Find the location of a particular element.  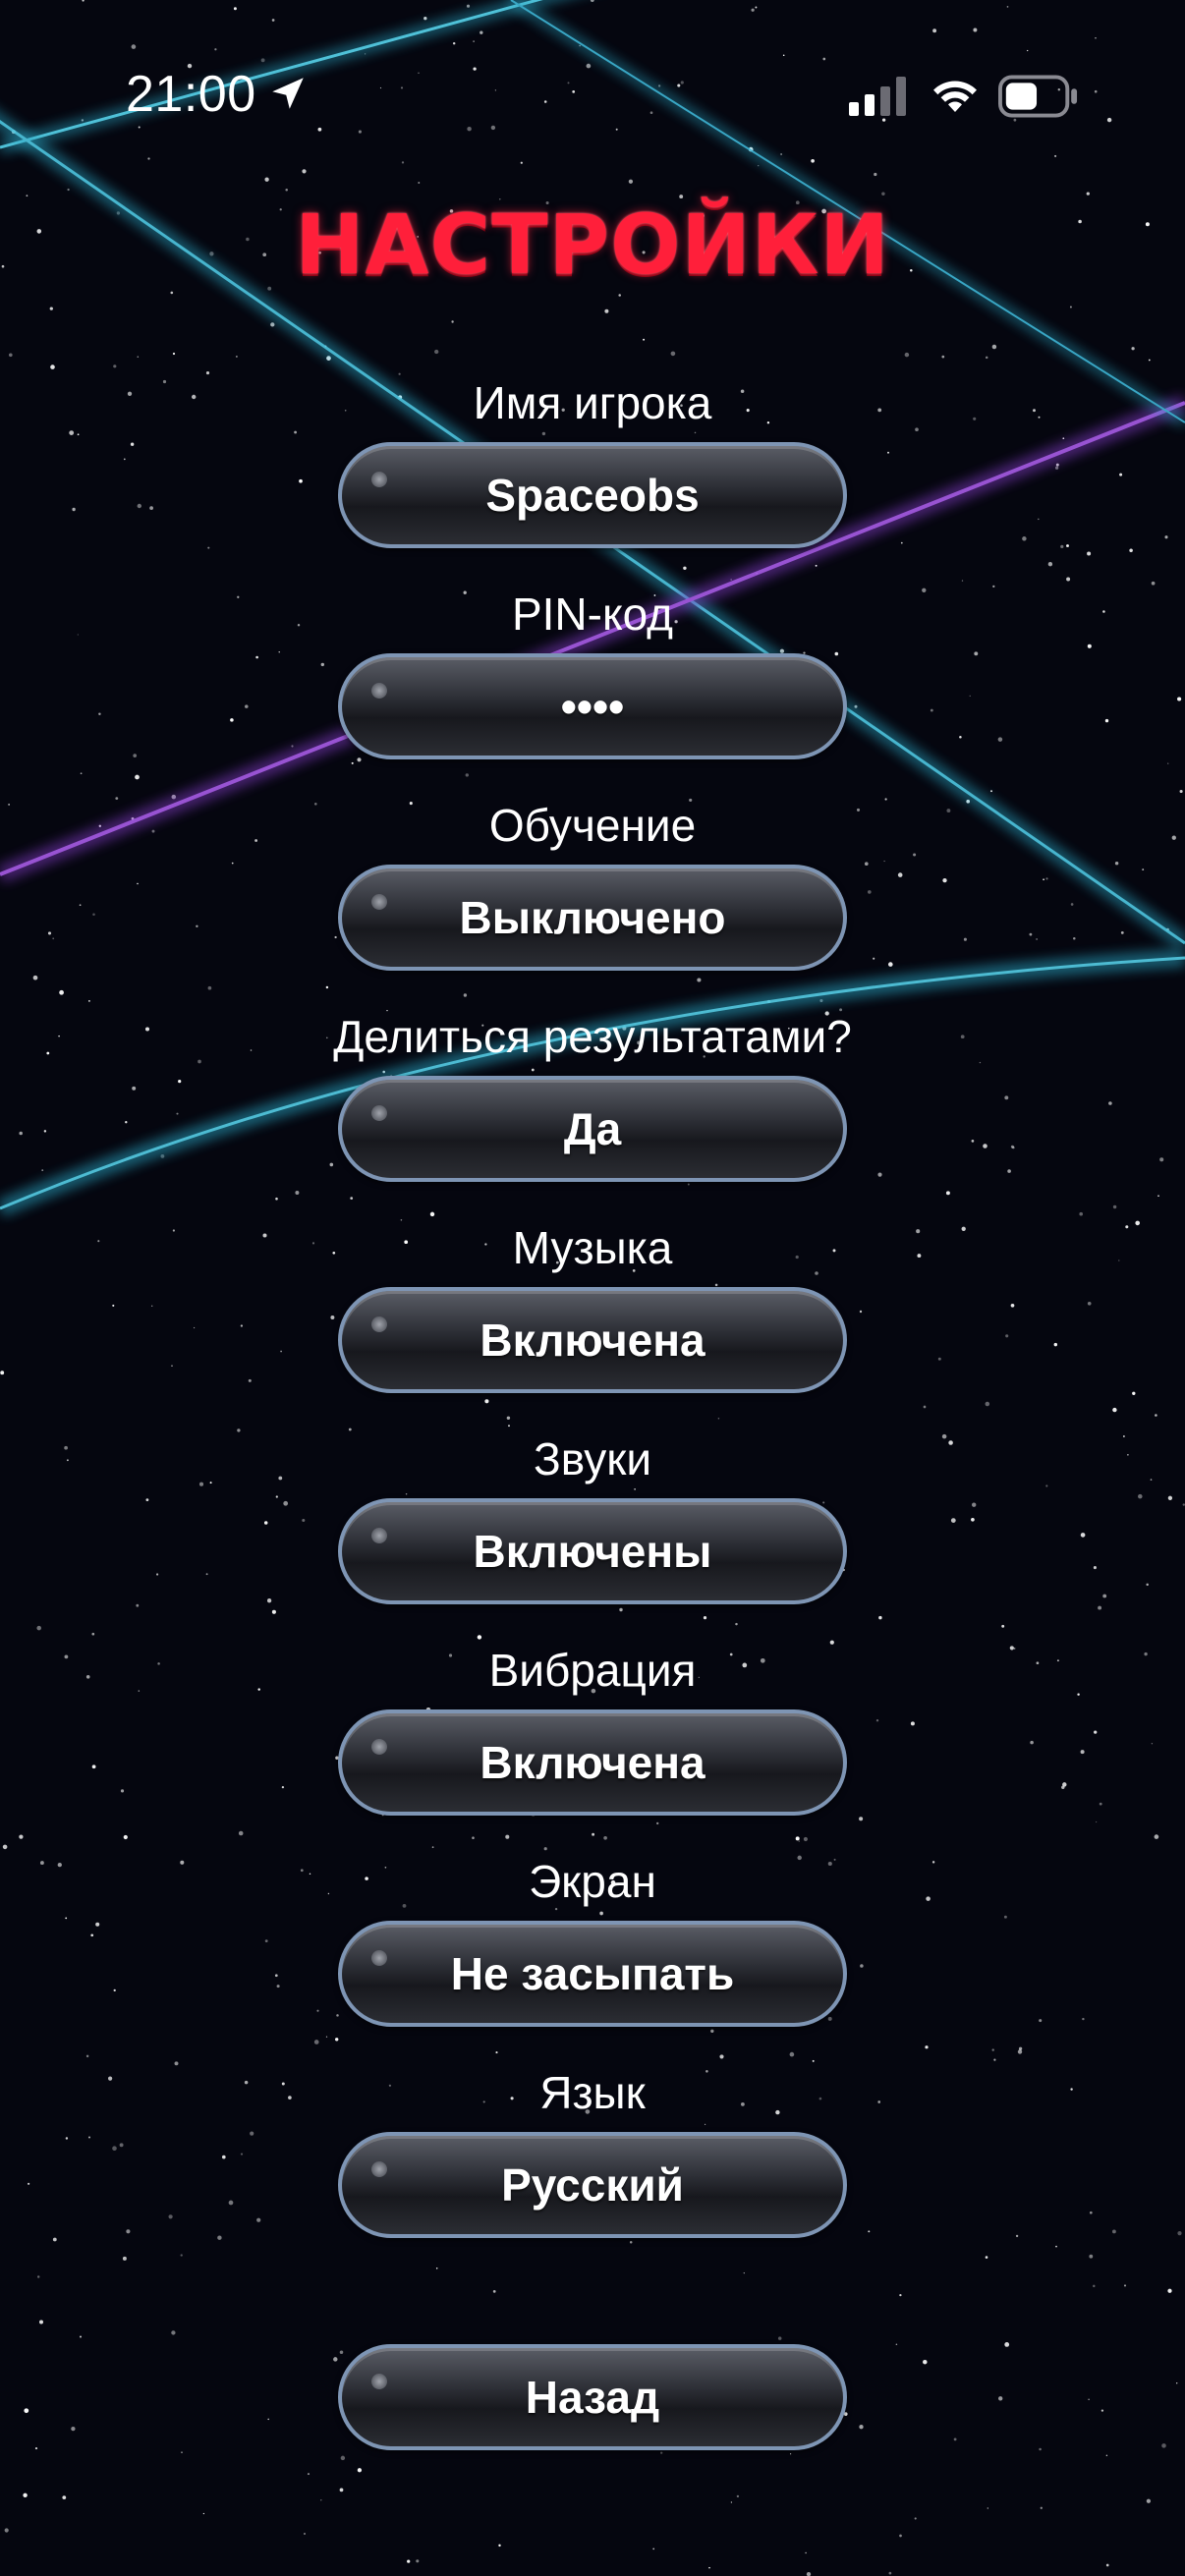

language-button: Русский is located at coordinates (592, 2185).